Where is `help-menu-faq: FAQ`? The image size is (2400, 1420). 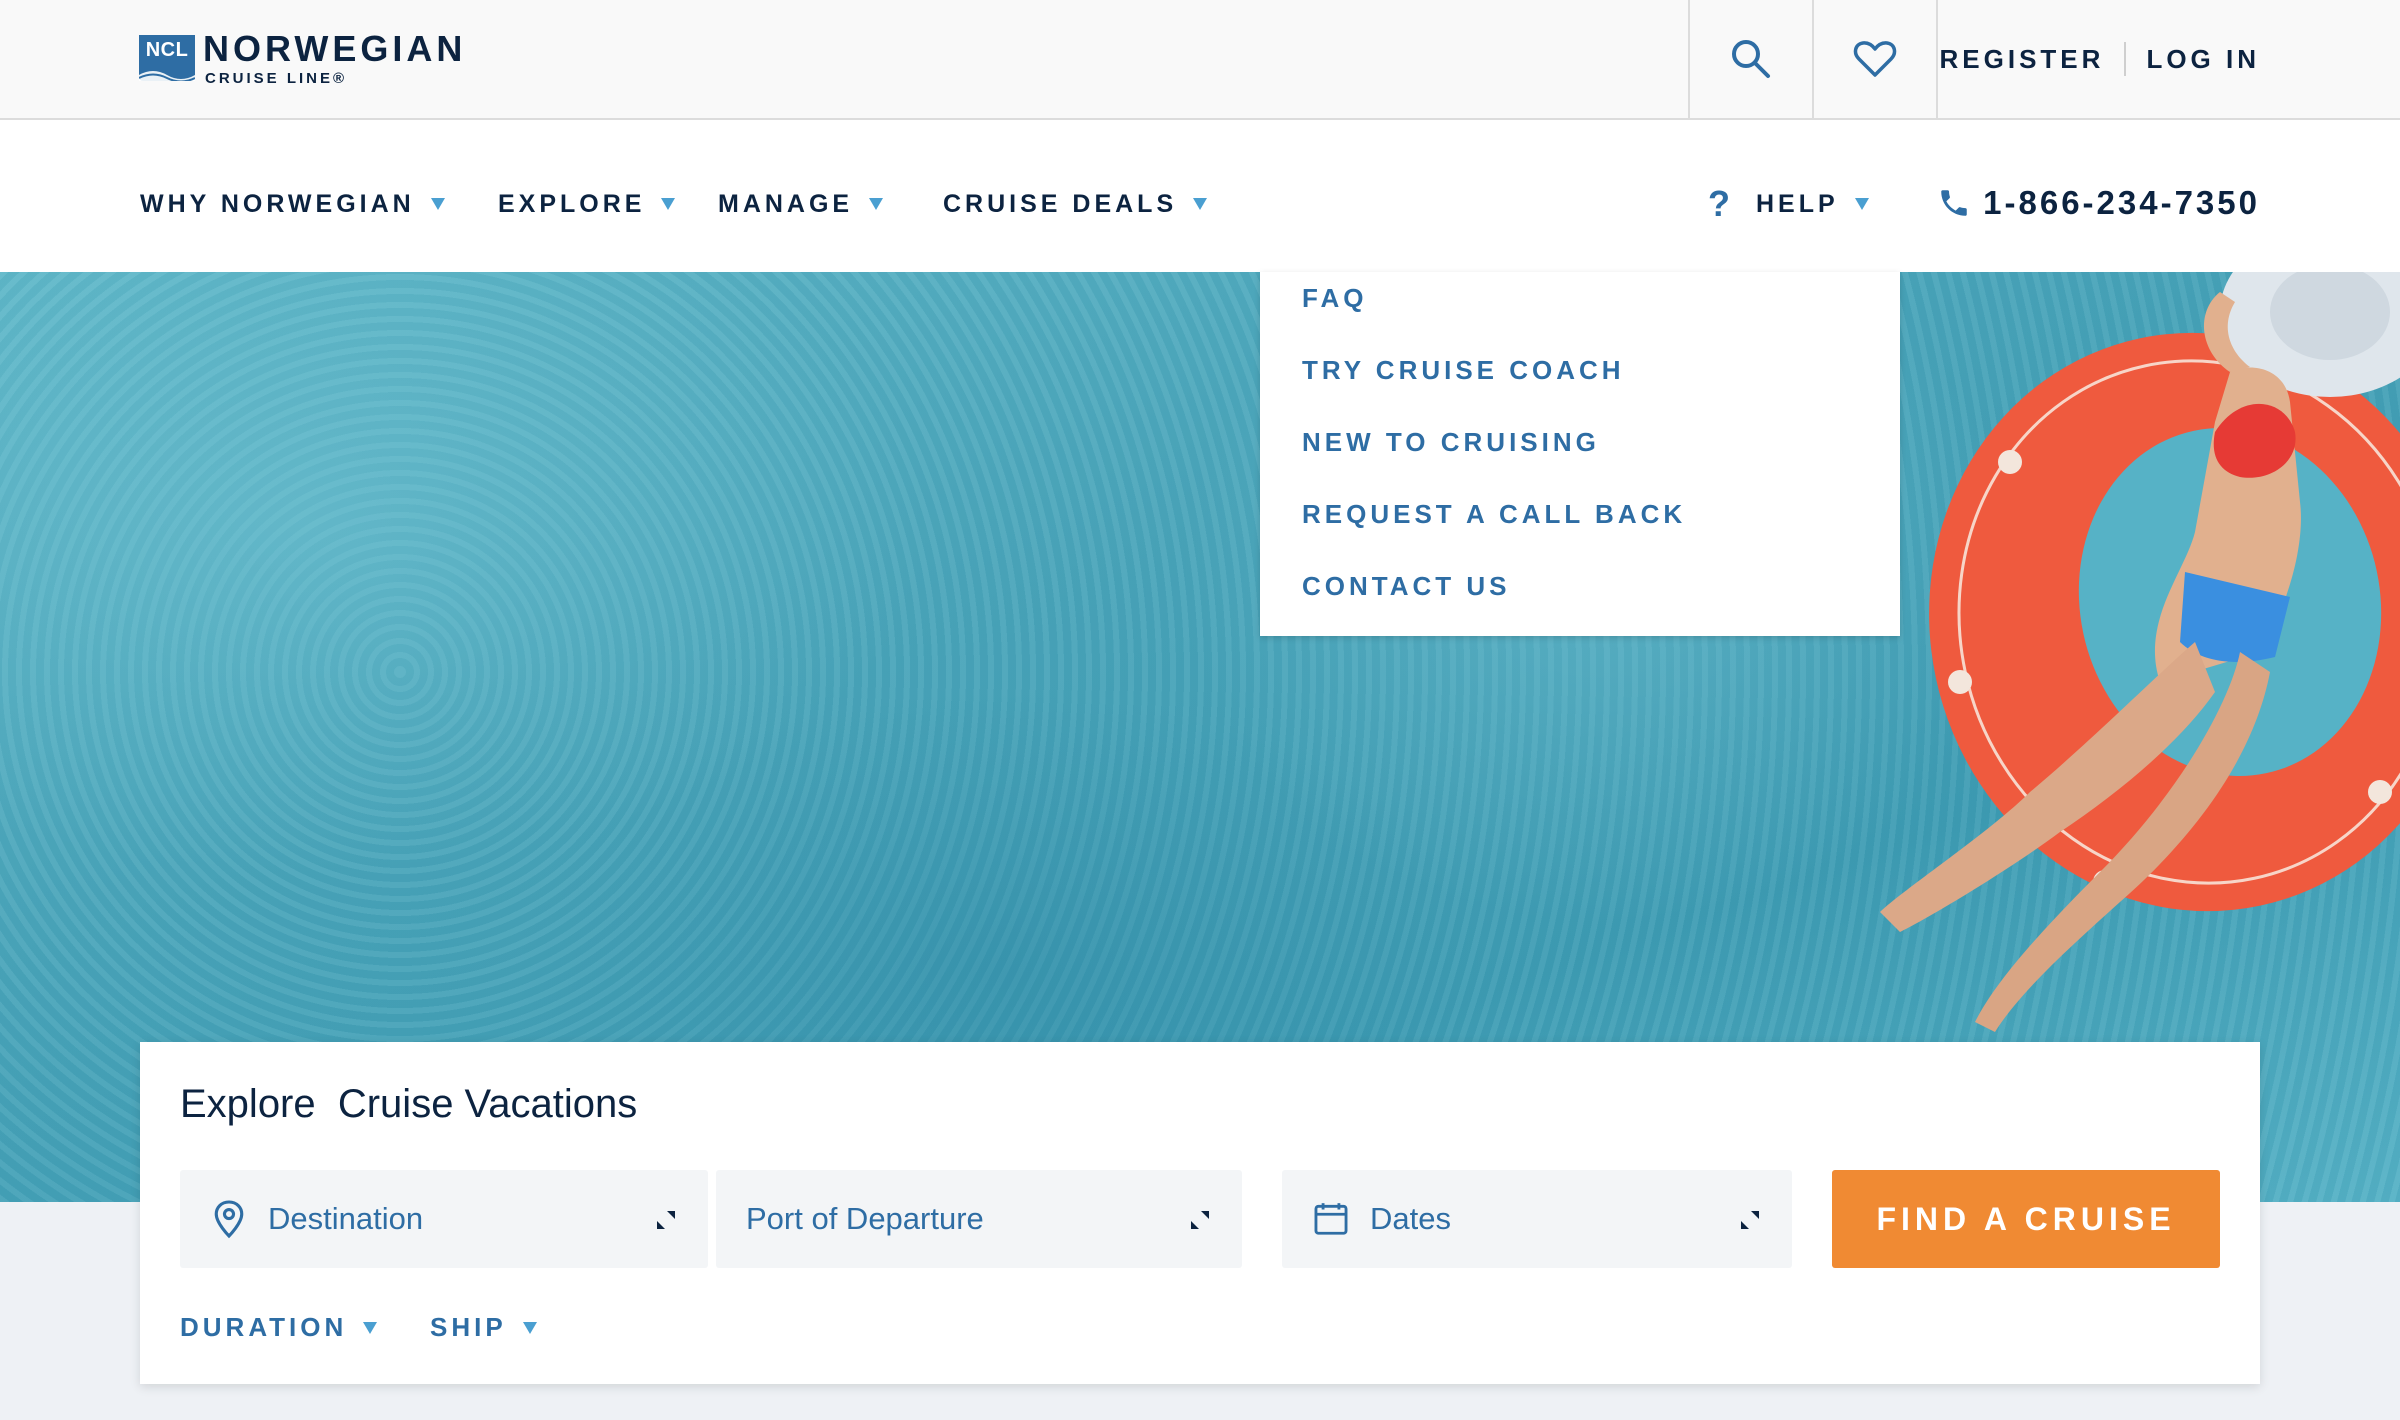
help-menu-faq: FAQ is located at coordinates (1580, 314).